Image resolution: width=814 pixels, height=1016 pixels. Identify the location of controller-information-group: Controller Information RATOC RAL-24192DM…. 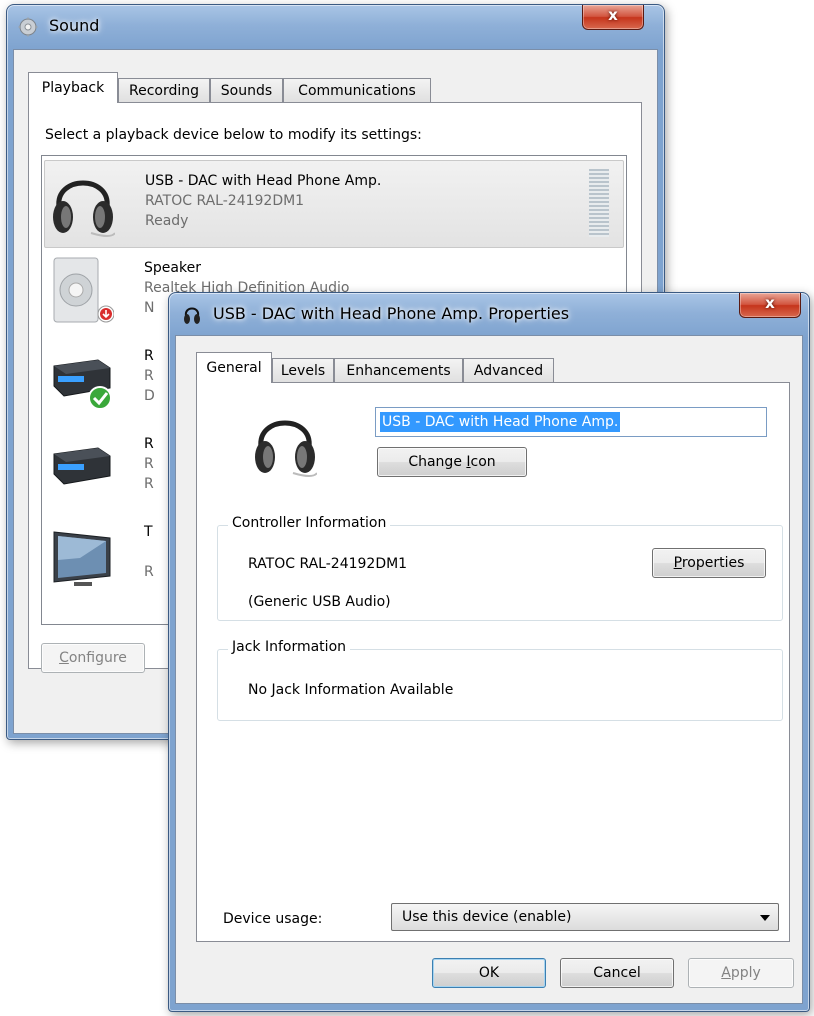
(500, 568).